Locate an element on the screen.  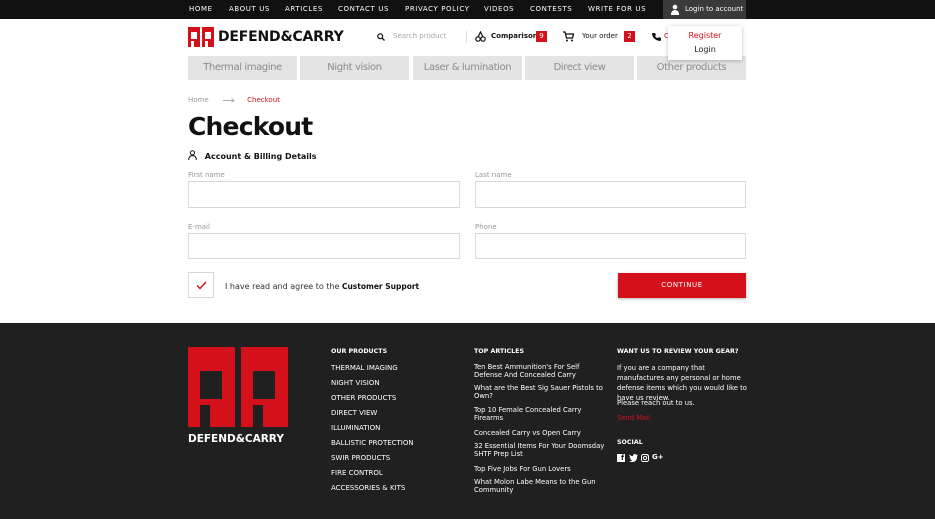
footer-products-title: OUR PRODUCTS is located at coordinates (359, 351).